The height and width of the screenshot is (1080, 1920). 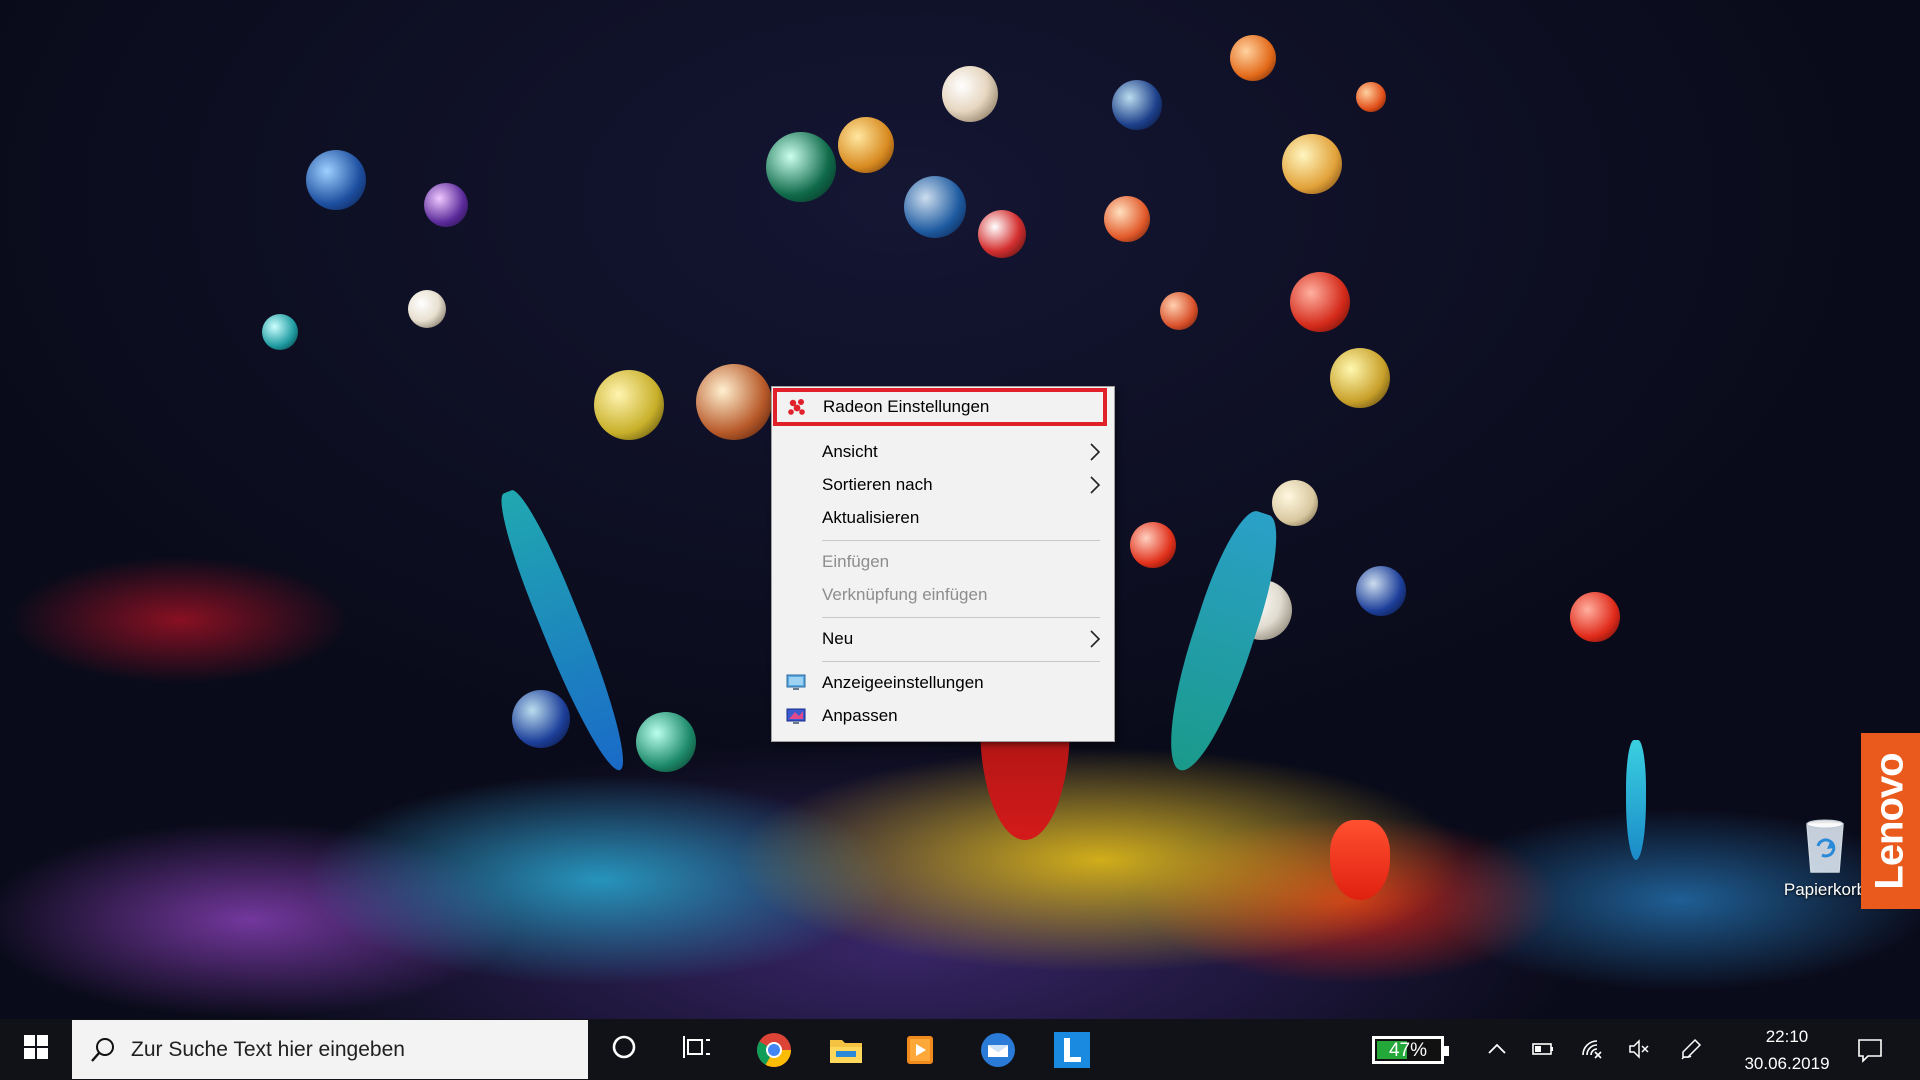 I want to click on menu-item-view: Ansicht, so click(x=943, y=451).